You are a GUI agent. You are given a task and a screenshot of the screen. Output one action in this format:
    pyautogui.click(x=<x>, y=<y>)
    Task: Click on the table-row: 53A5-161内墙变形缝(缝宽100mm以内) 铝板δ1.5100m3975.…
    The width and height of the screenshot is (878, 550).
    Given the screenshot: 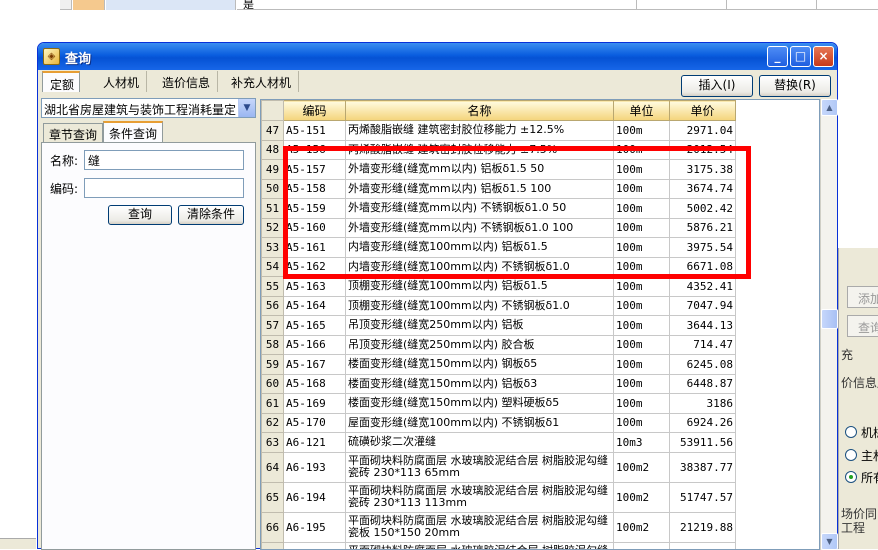 What is the action you would take?
    pyautogui.click(x=499, y=248)
    